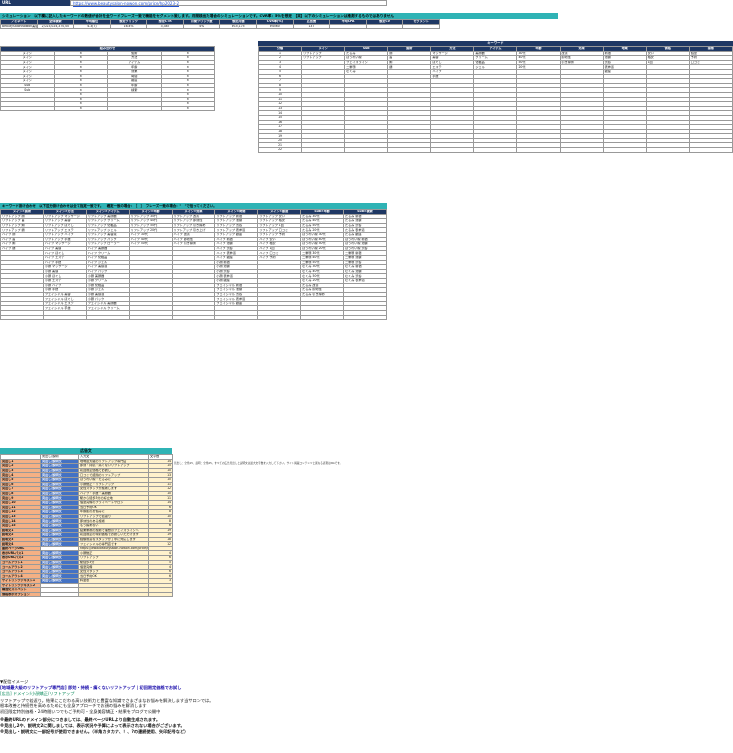  Describe the element at coordinates (165, 26) in the screenshot. I see `simulation-value-cell: 3,387` at that location.